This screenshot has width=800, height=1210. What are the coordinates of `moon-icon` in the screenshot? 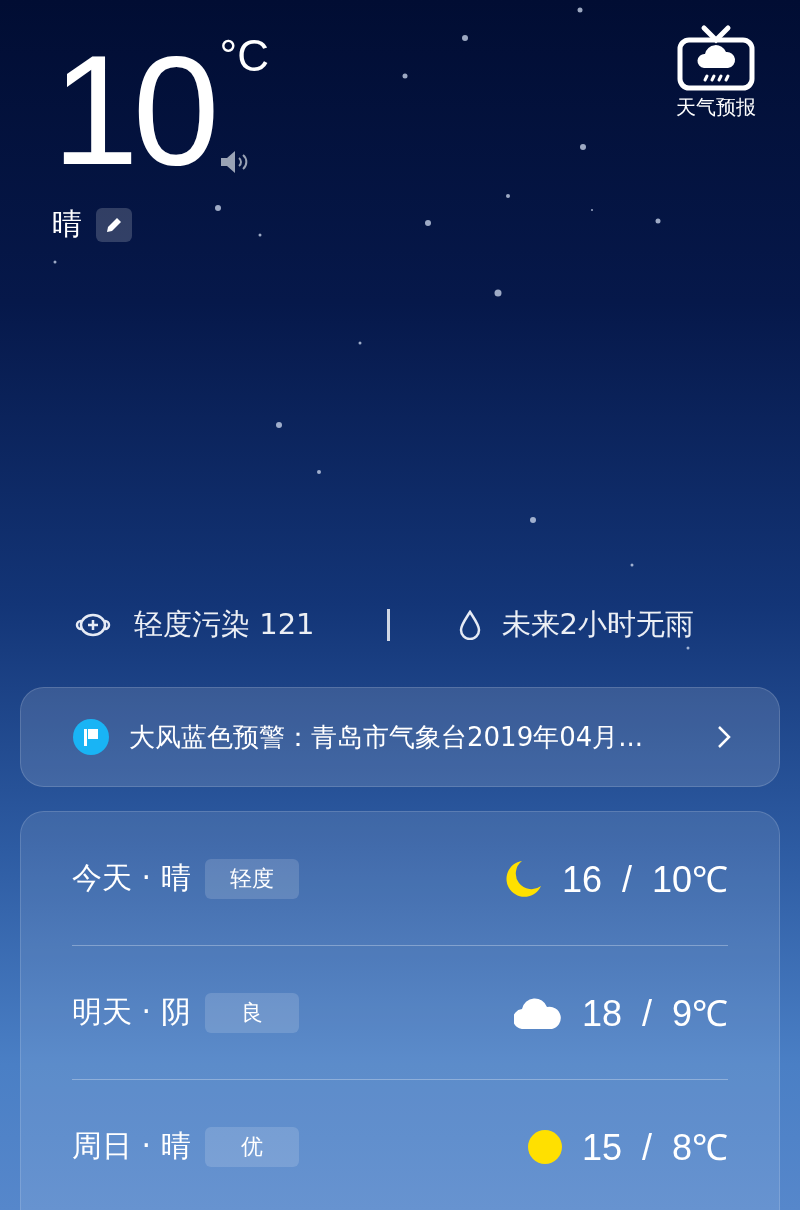 It's located at (522, 878).